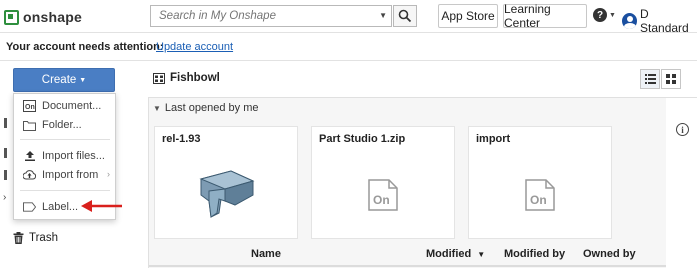  I want to click on help-menu: ? ▼, so click(604, 15).